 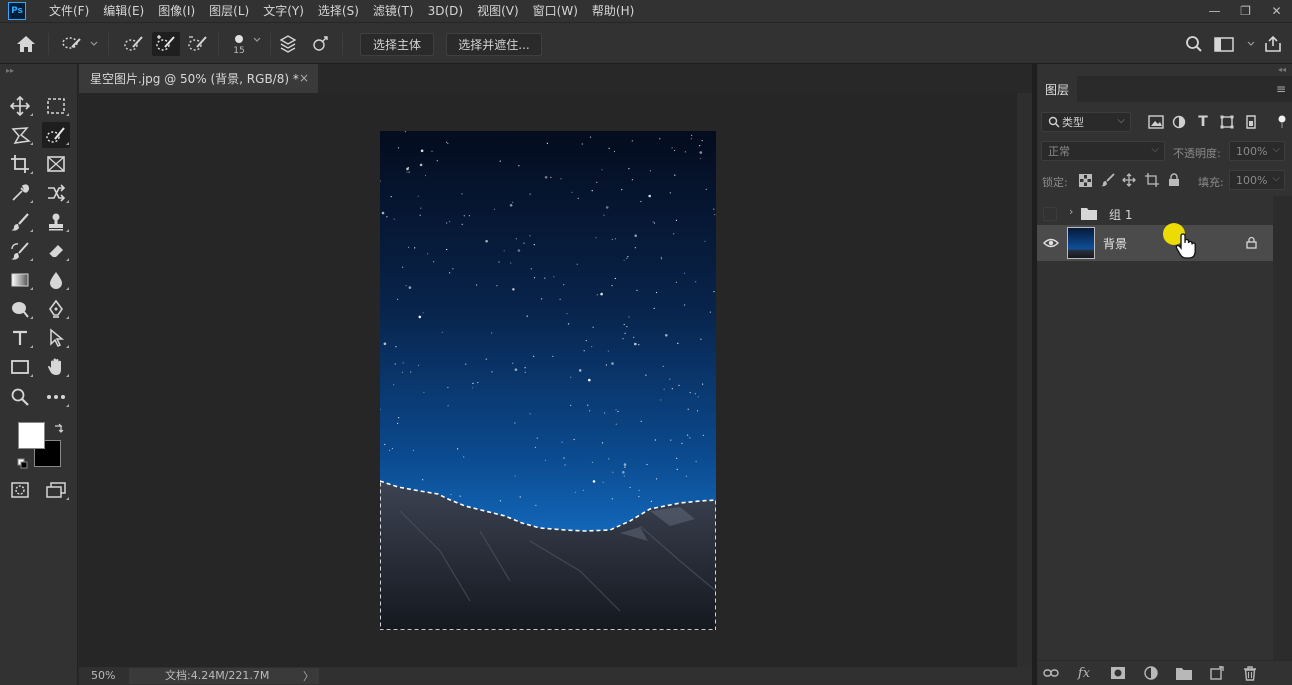 I want to click on chevron-right-icon: ›, so click(x=1071, y=211).